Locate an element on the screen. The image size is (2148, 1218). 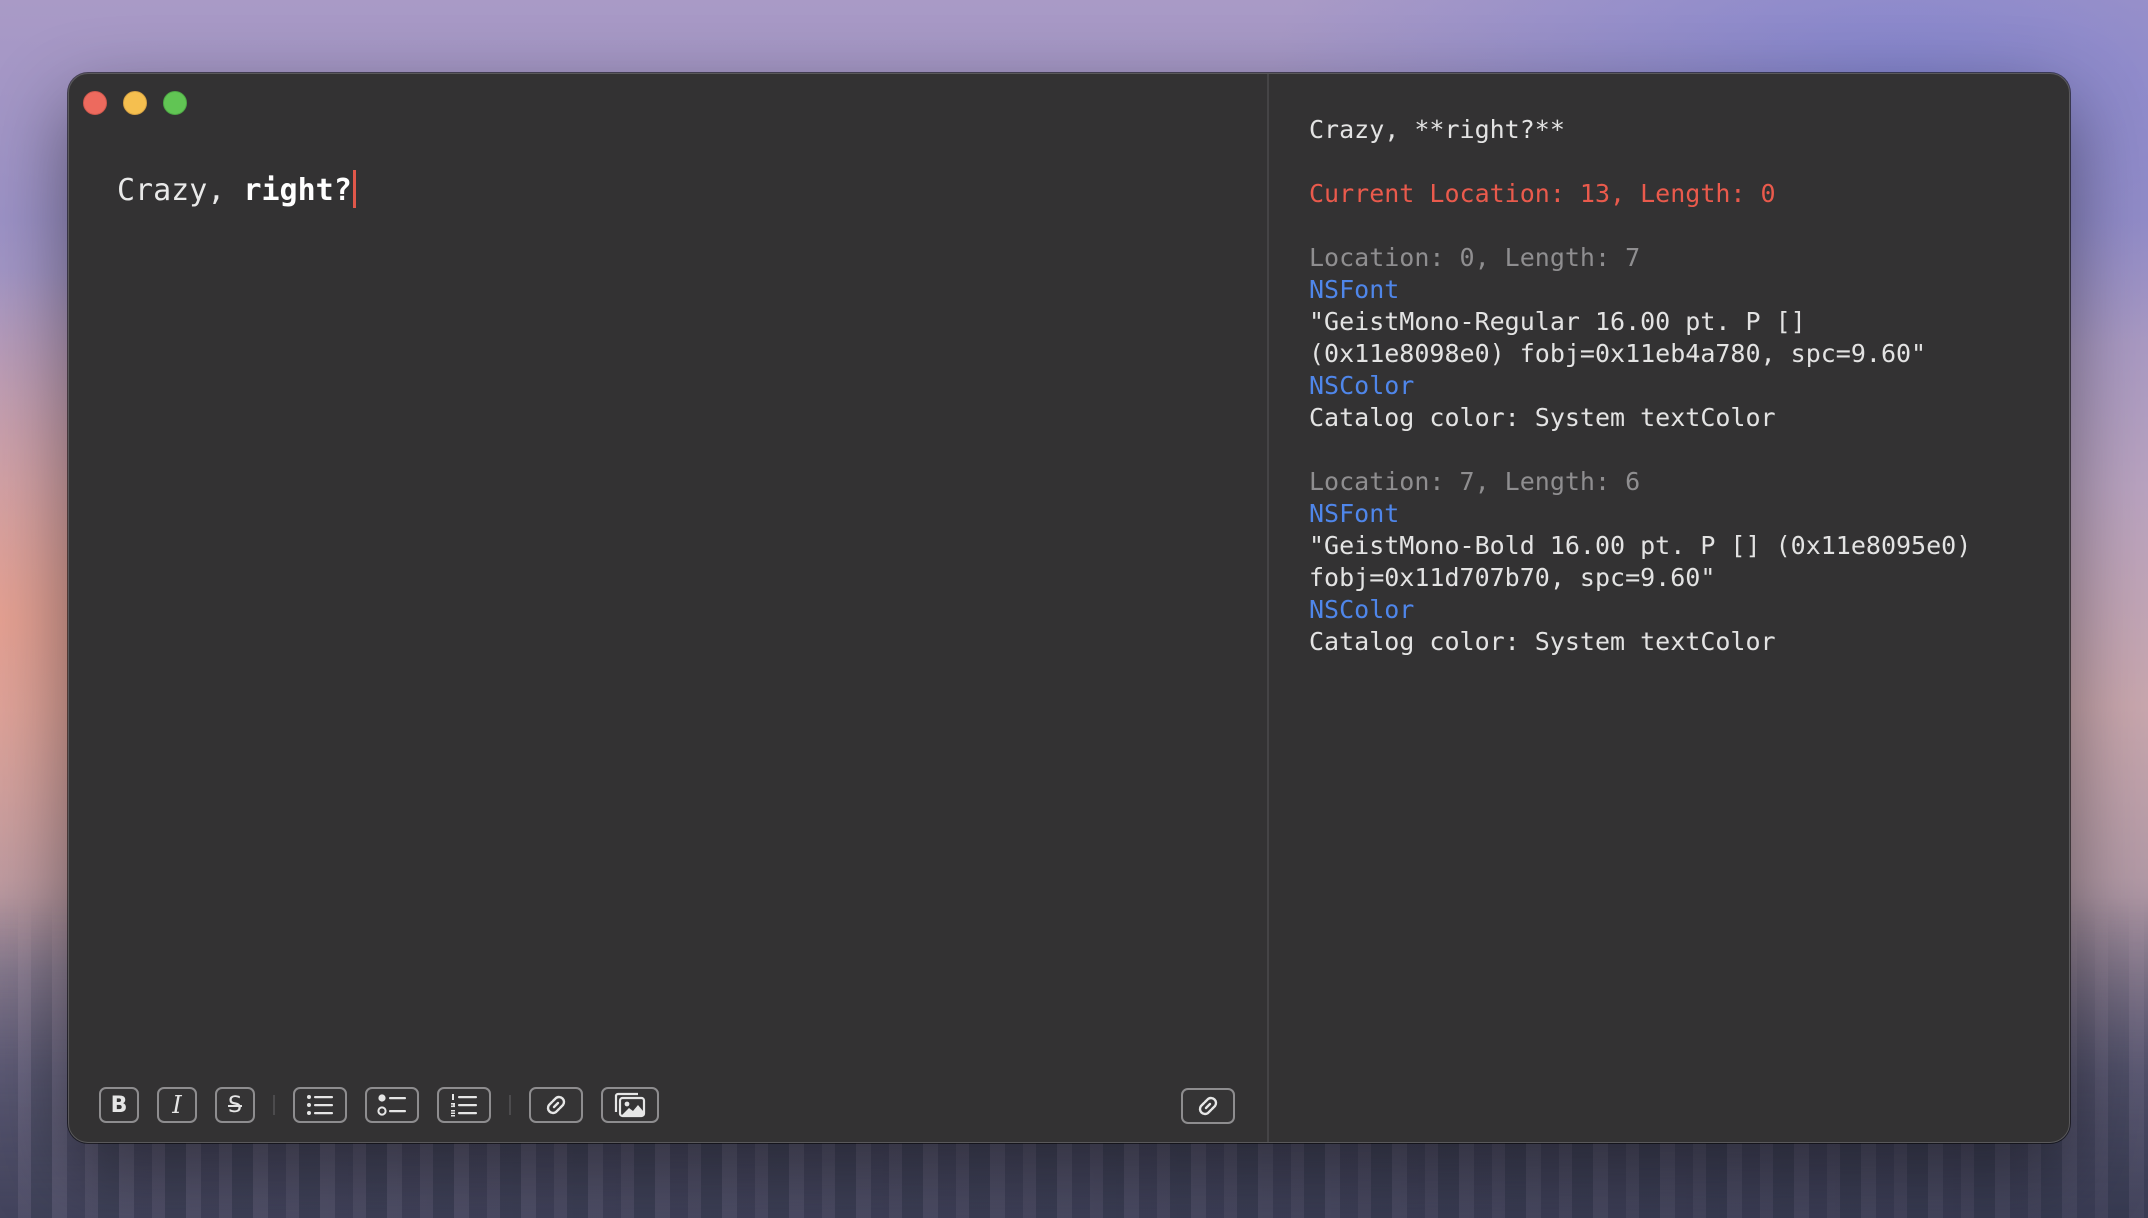
strikethrough-icon: S is located at coordinates (235, 1105).